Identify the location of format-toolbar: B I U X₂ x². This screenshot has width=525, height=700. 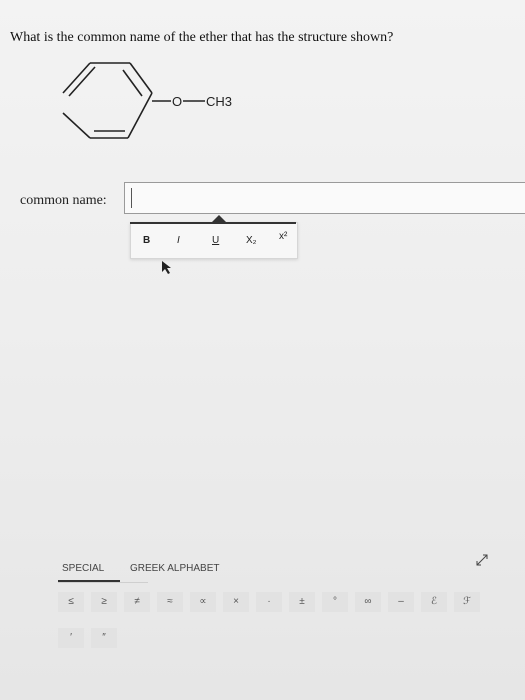
(214, 240).